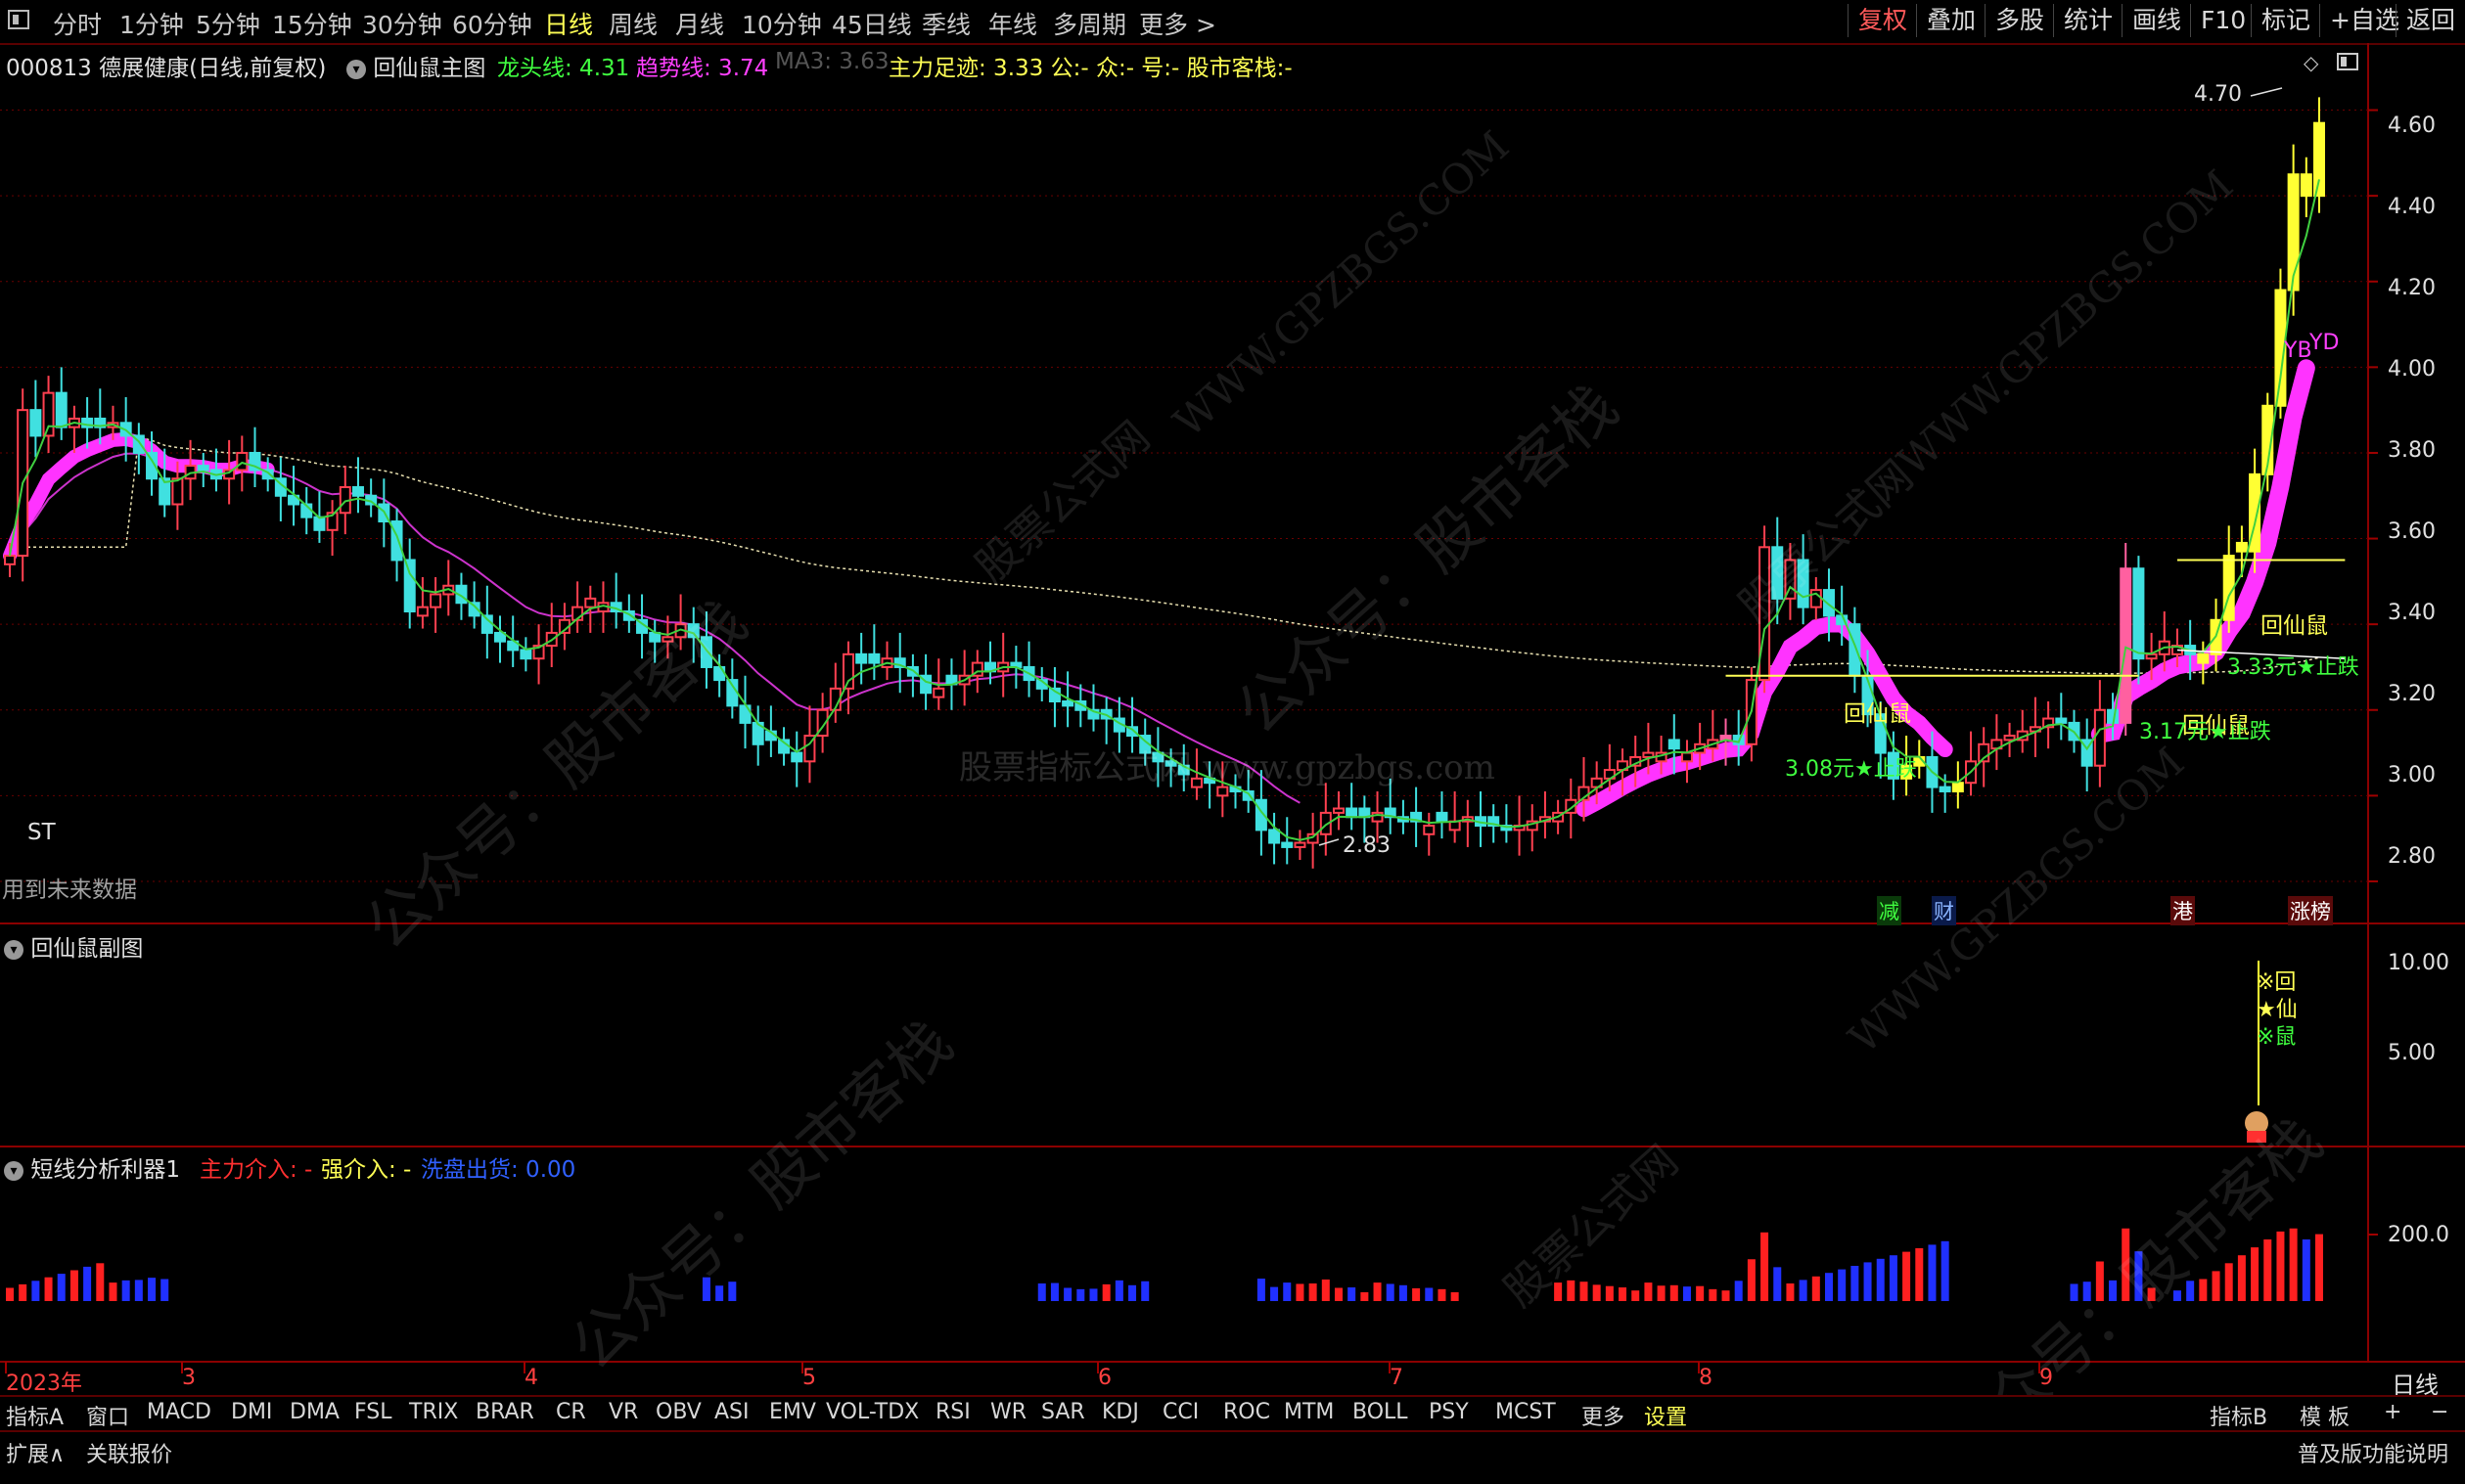  Describe the element at coordinates (2412, 1053) in the screenshot. I see `y-tick: 5.00` at that location.